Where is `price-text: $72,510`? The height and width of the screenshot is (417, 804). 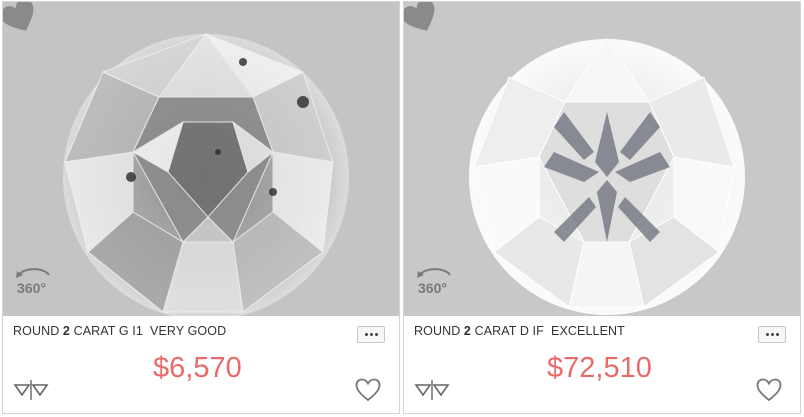
price-text: $72,510 is located at coordinates (599, 368).